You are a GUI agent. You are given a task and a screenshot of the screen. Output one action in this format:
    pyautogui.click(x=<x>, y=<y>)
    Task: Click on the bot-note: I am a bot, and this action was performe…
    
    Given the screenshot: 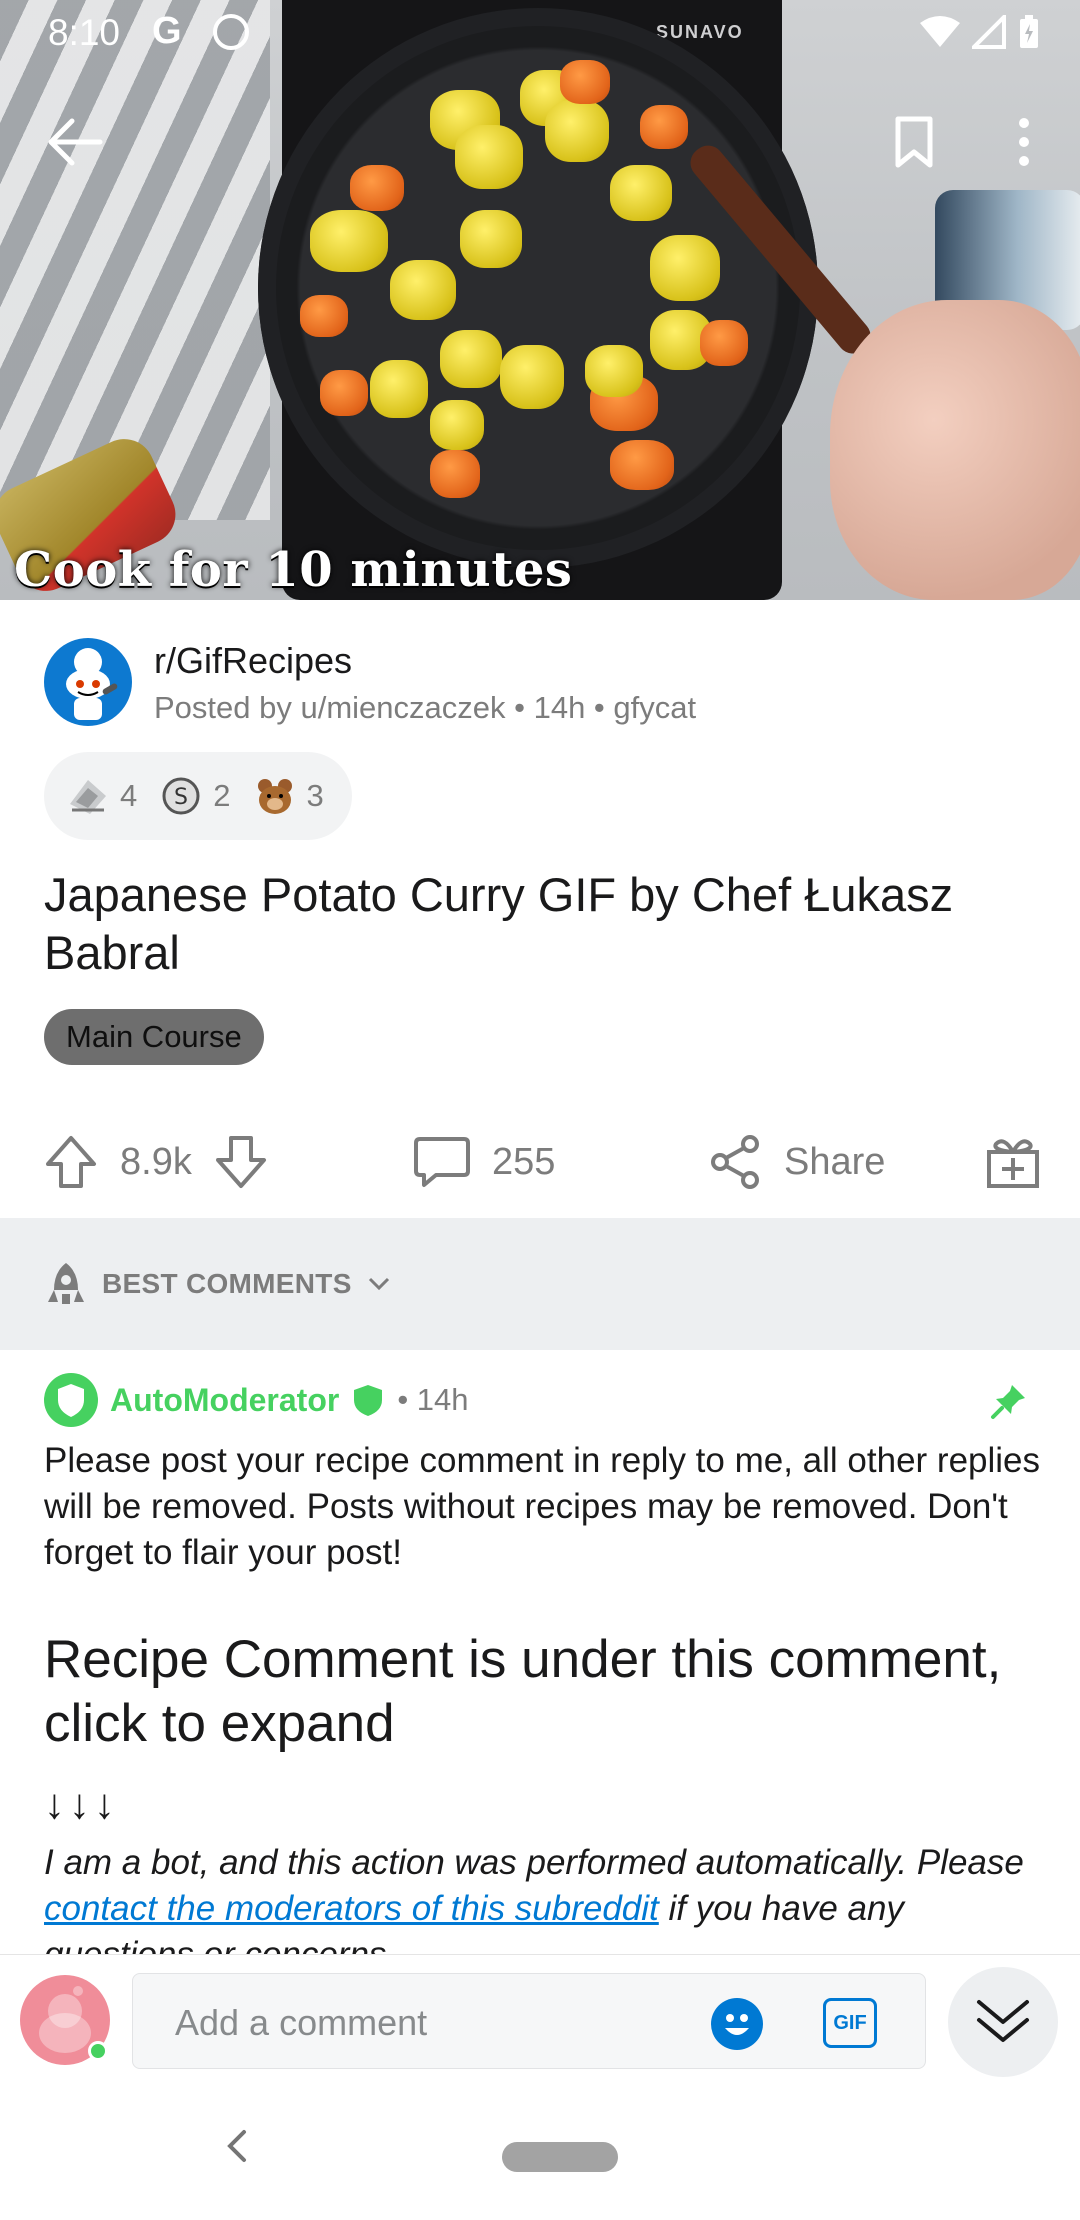 What is the action you would take?
    pyautogui.click(x=549, y=1897)
    